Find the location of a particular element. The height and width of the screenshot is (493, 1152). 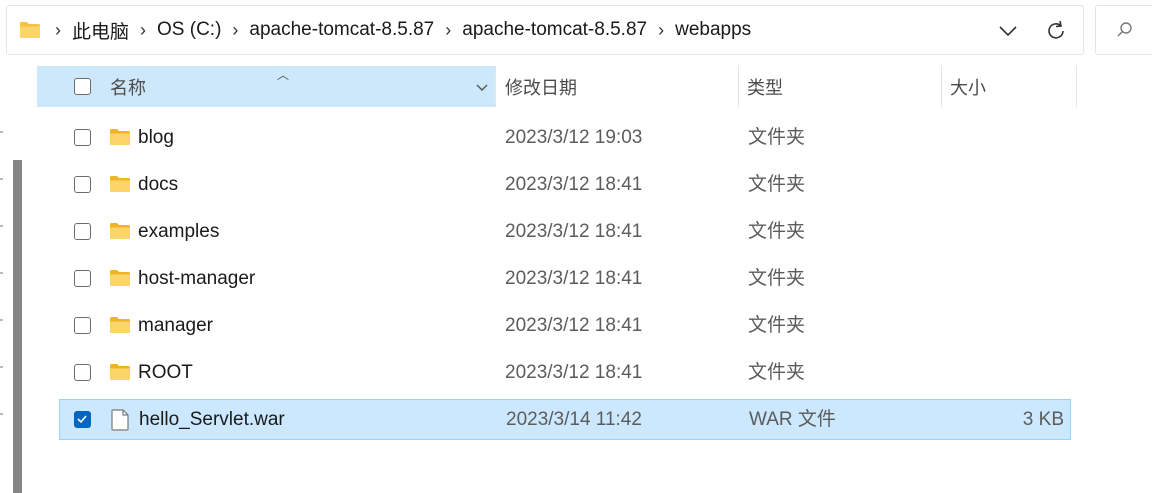

file-date: 2023/3/14 11:42 is located at coordinates (574, 419).